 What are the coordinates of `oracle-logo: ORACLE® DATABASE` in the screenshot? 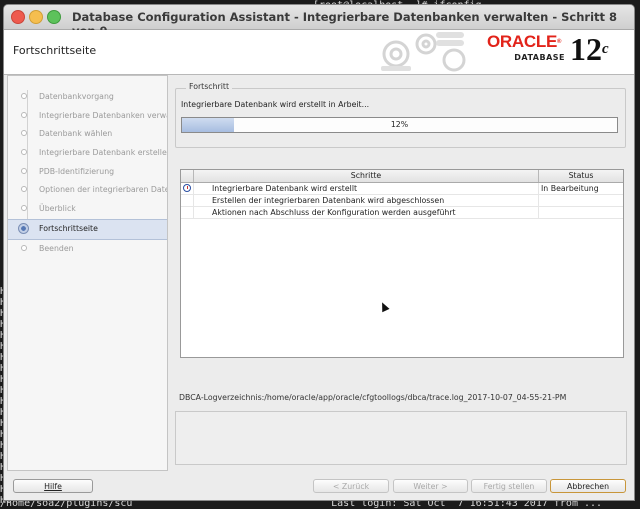 It's located at (526, 47).